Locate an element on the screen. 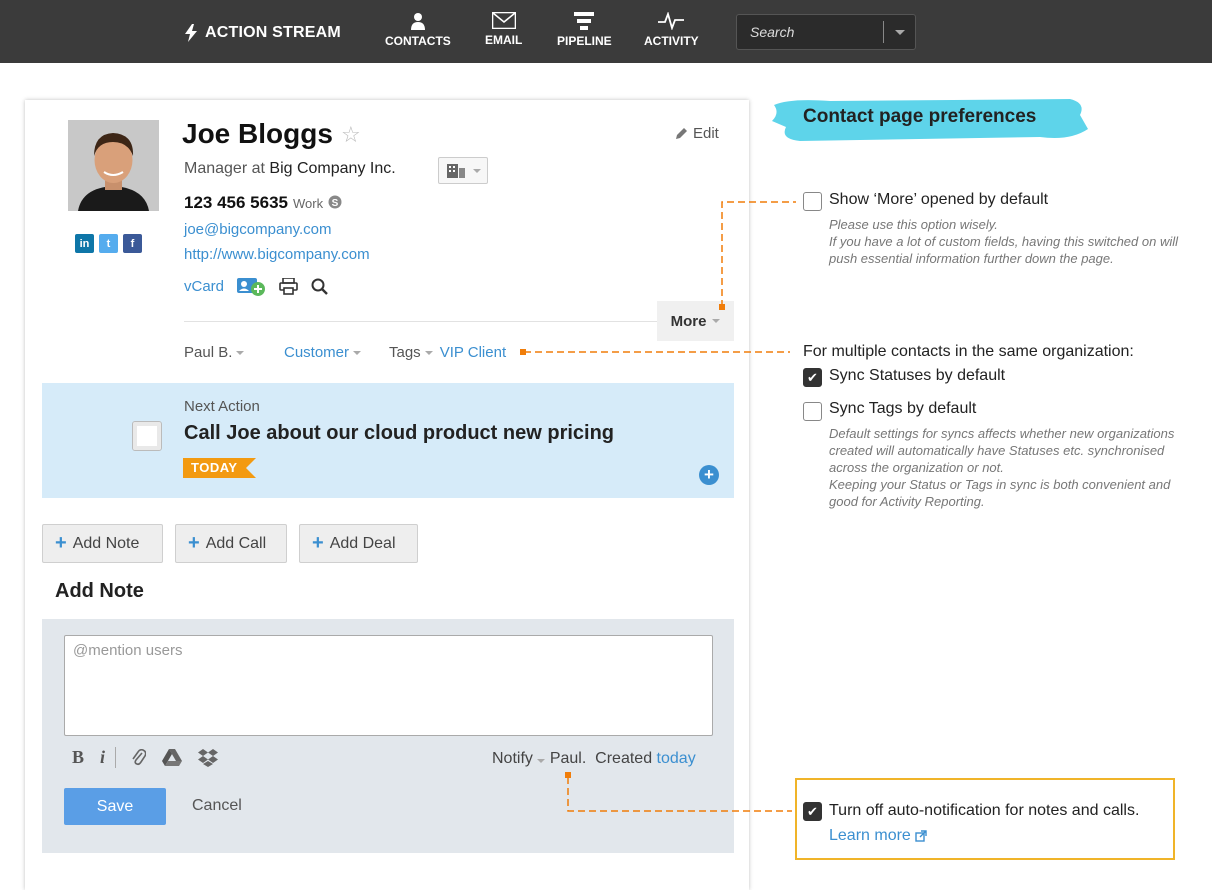 This screenshot has height=890, width=1212. sync-tags-label: Sync Tags by default is located at coordinates (903, 408).